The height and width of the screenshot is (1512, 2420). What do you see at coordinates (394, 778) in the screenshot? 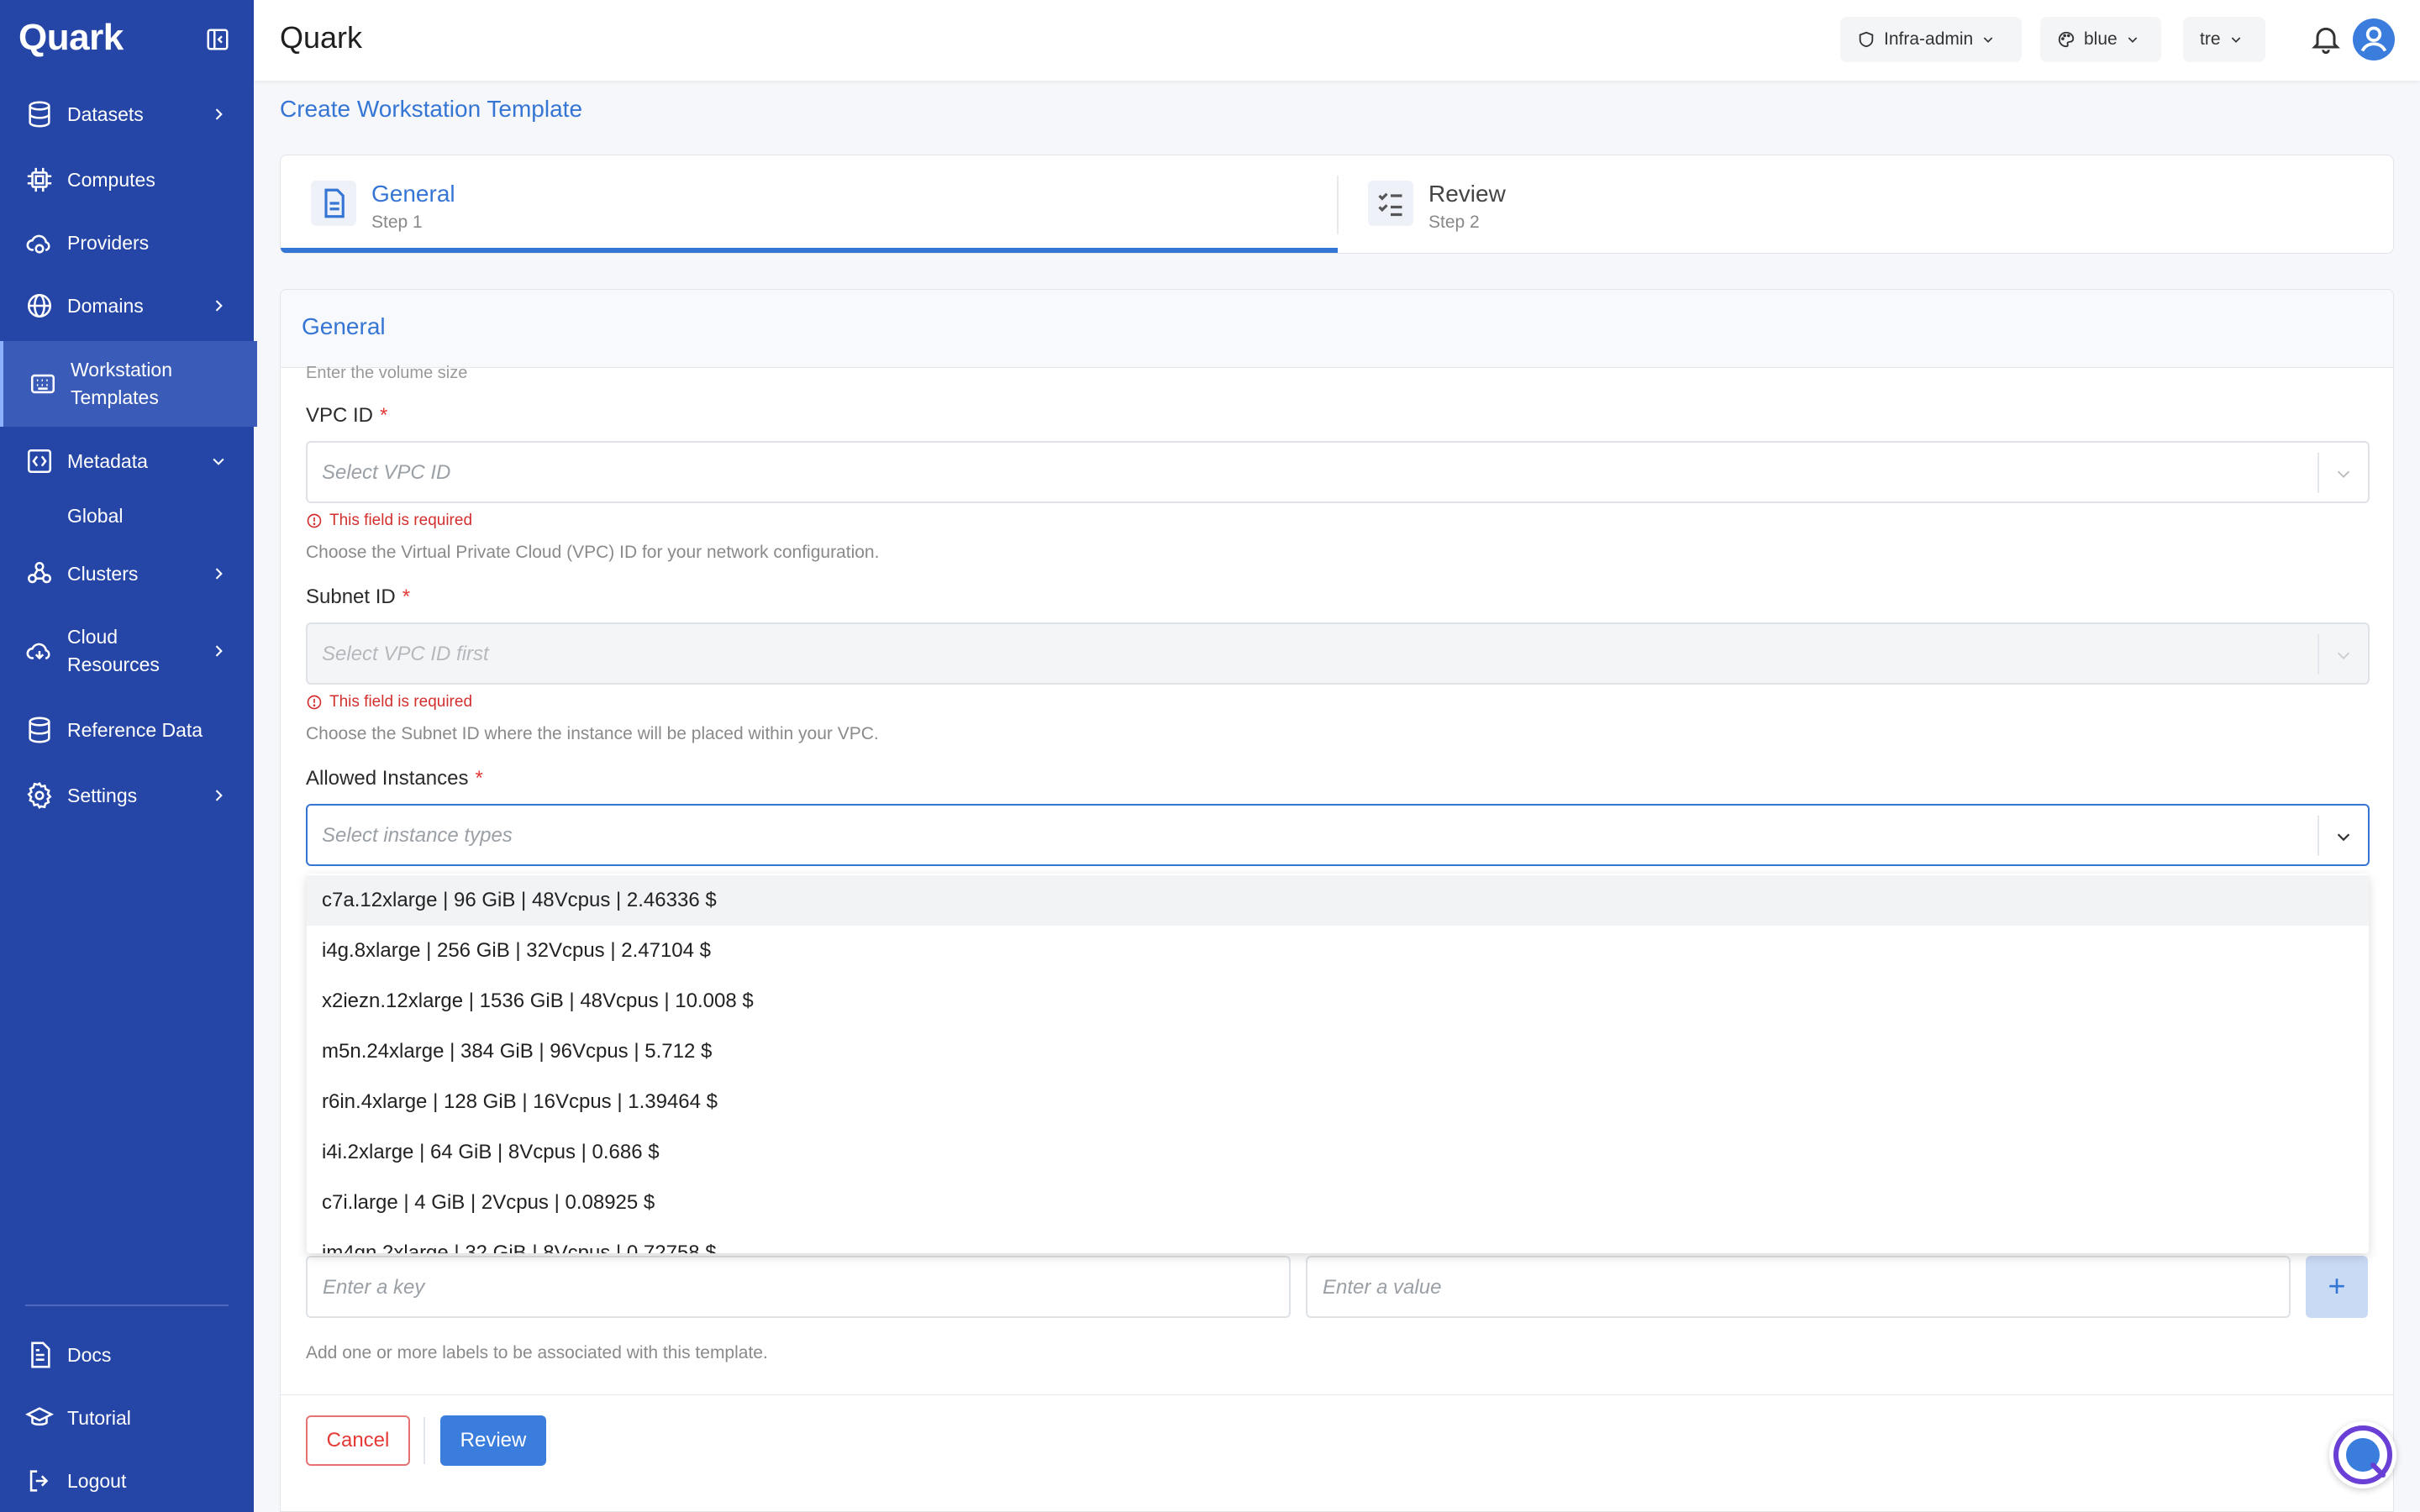
I see `instances-label: Allowed Instances *` at bounding box center [394, 778].